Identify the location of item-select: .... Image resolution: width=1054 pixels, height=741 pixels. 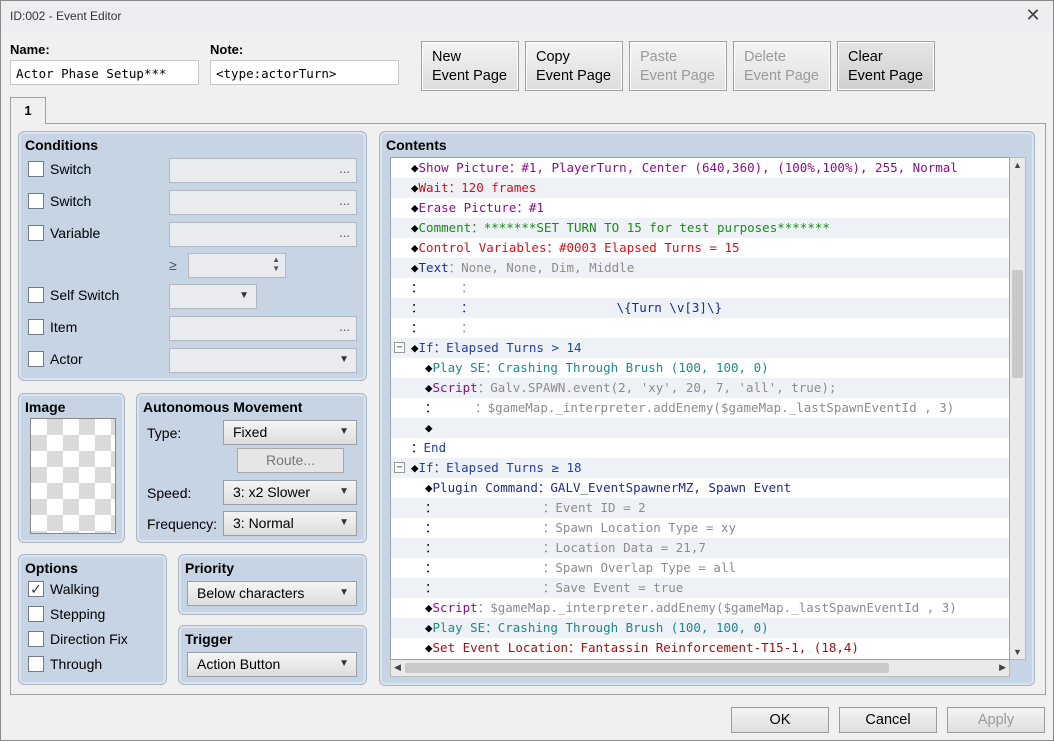
(263, 328).